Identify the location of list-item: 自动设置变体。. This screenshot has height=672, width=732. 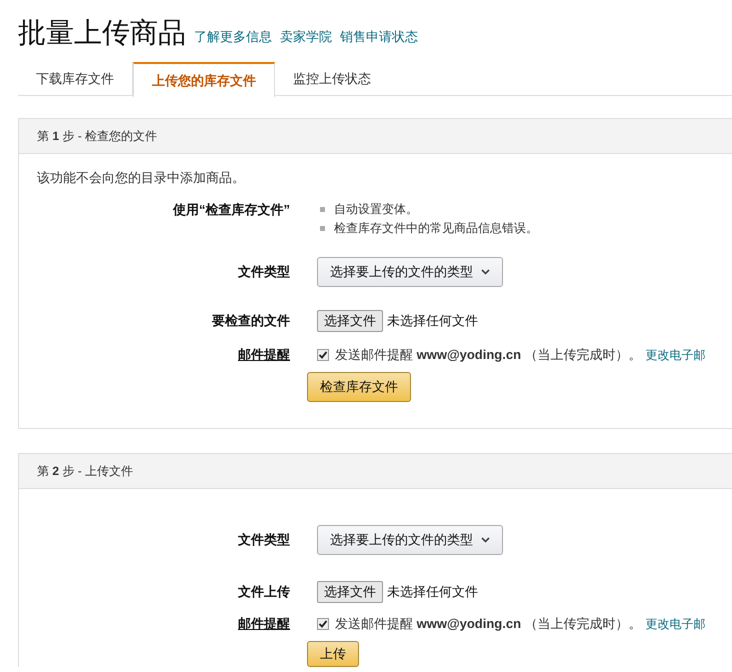
(376, 209).